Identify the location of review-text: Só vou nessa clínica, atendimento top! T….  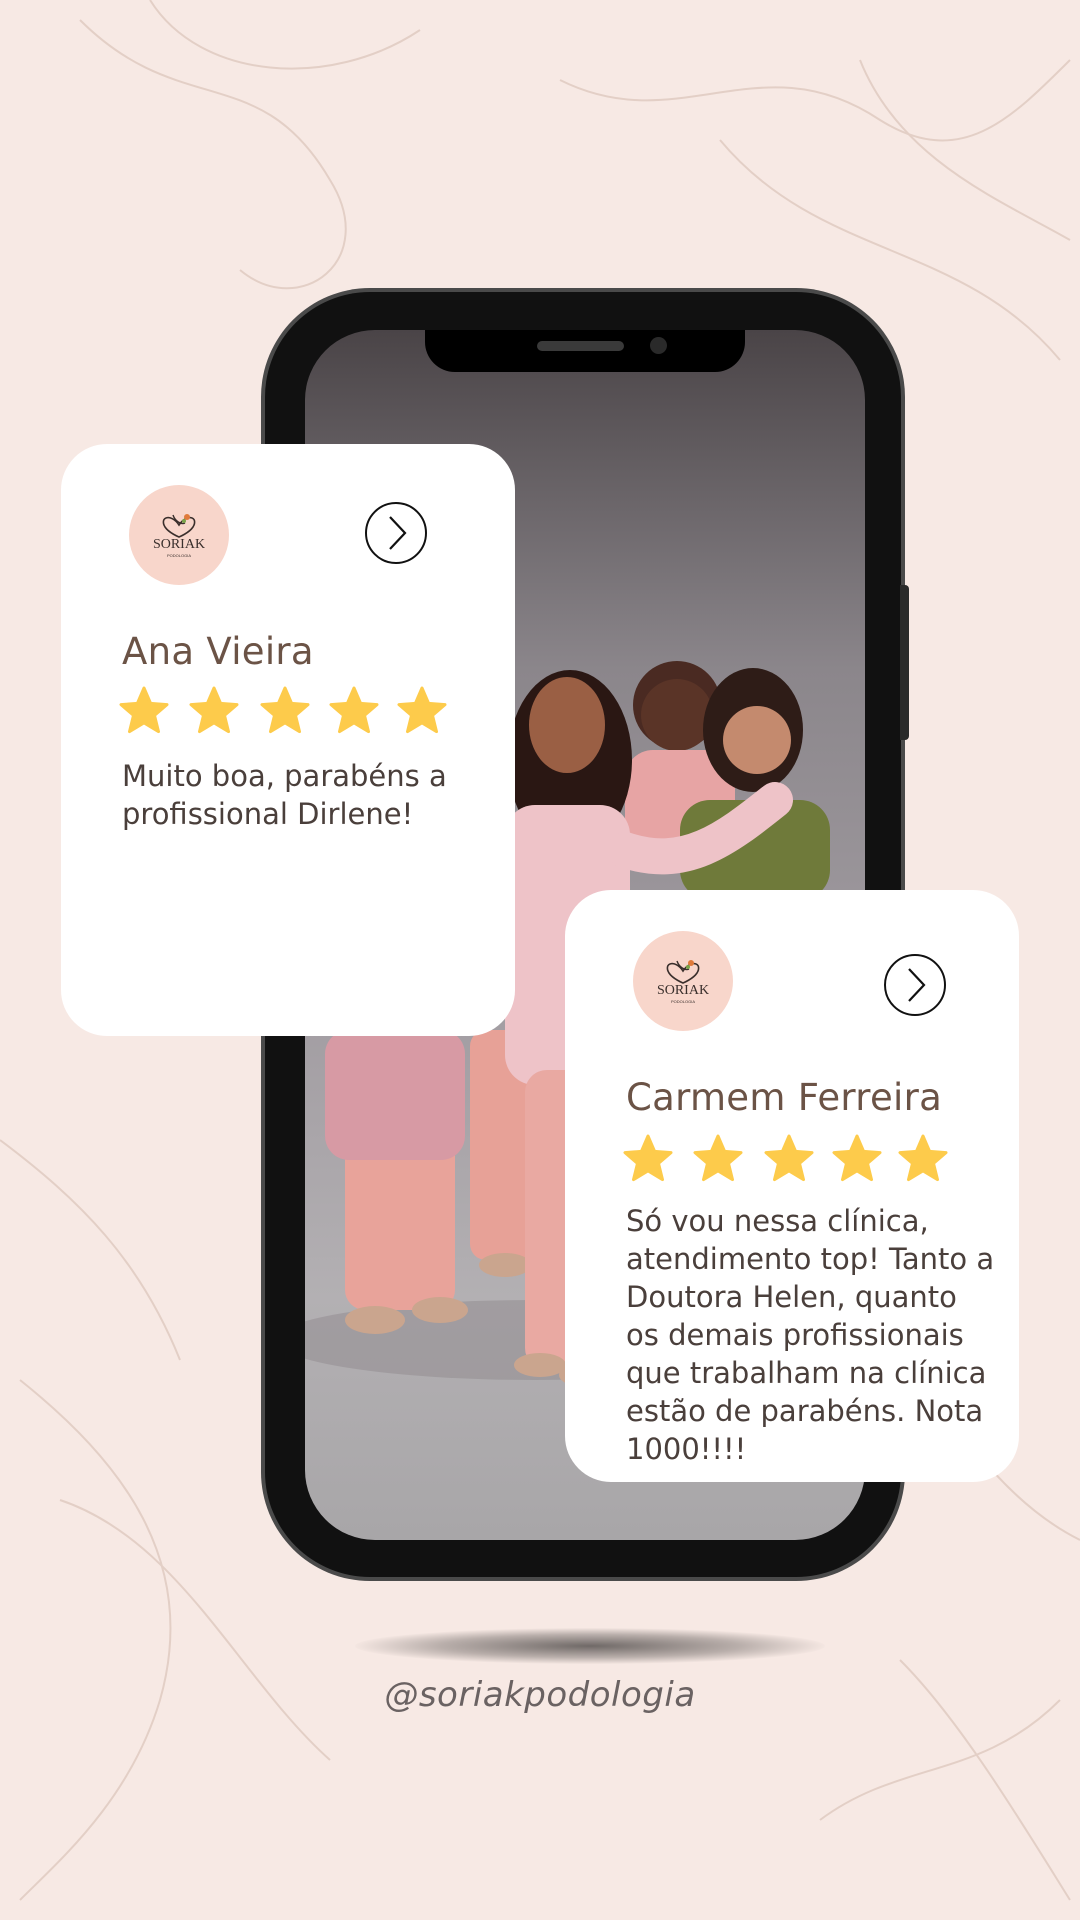
(810, 1335).